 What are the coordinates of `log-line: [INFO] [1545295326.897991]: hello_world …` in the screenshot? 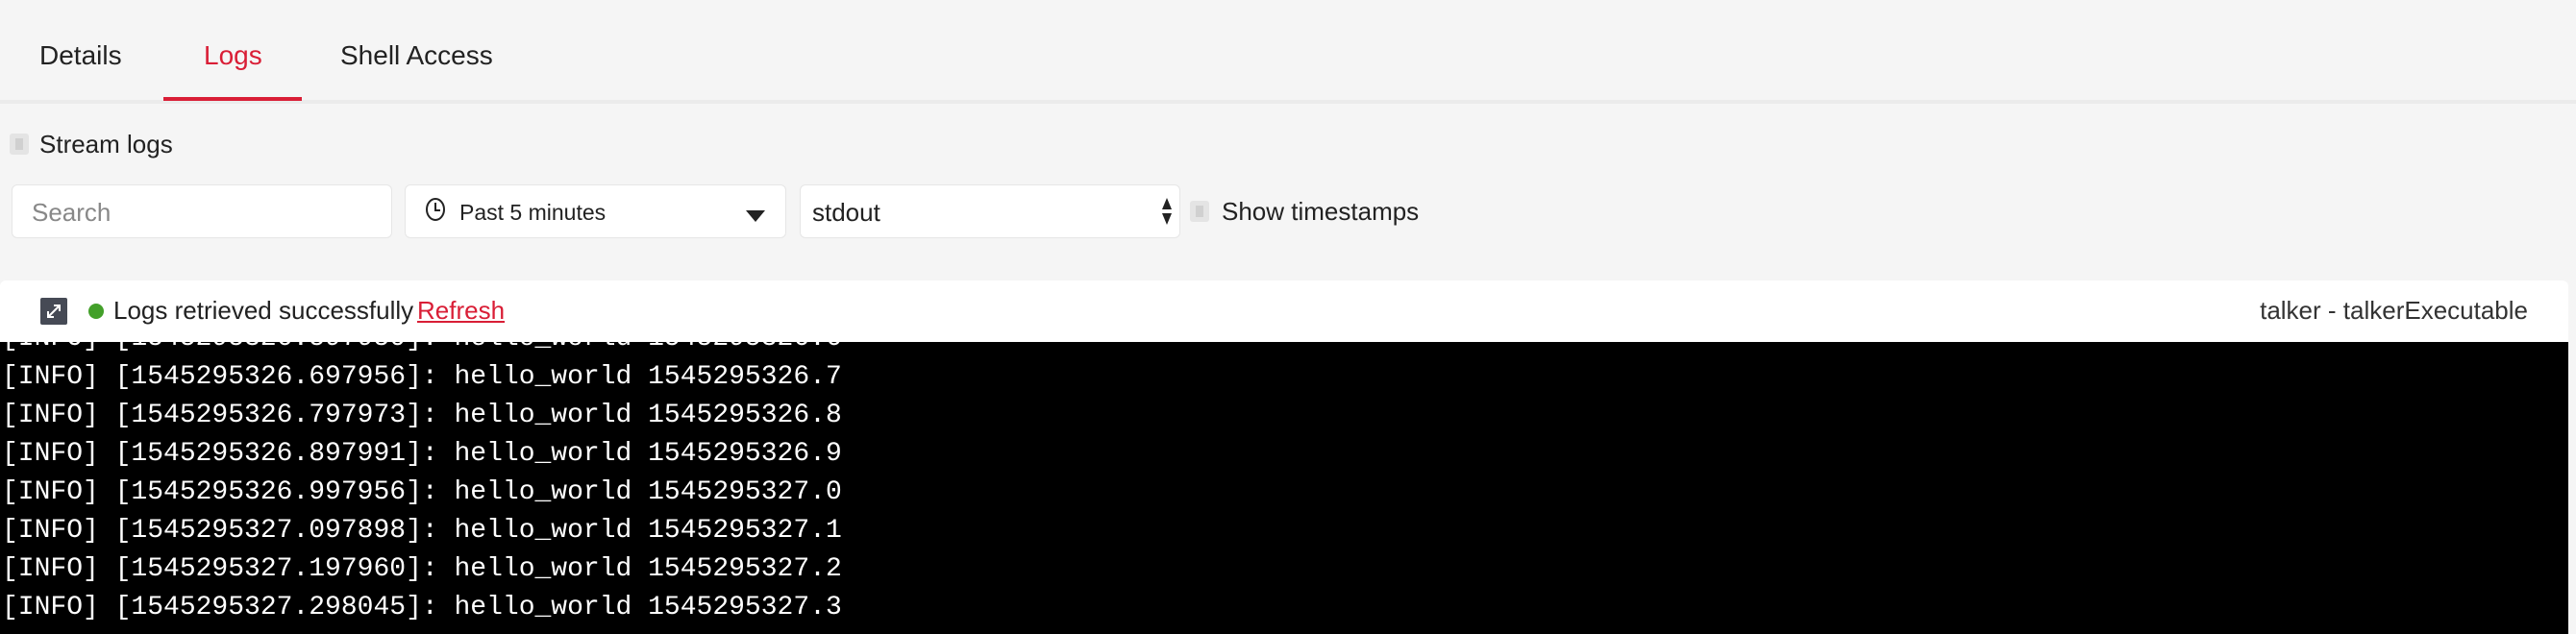 It's located at (422, 454).